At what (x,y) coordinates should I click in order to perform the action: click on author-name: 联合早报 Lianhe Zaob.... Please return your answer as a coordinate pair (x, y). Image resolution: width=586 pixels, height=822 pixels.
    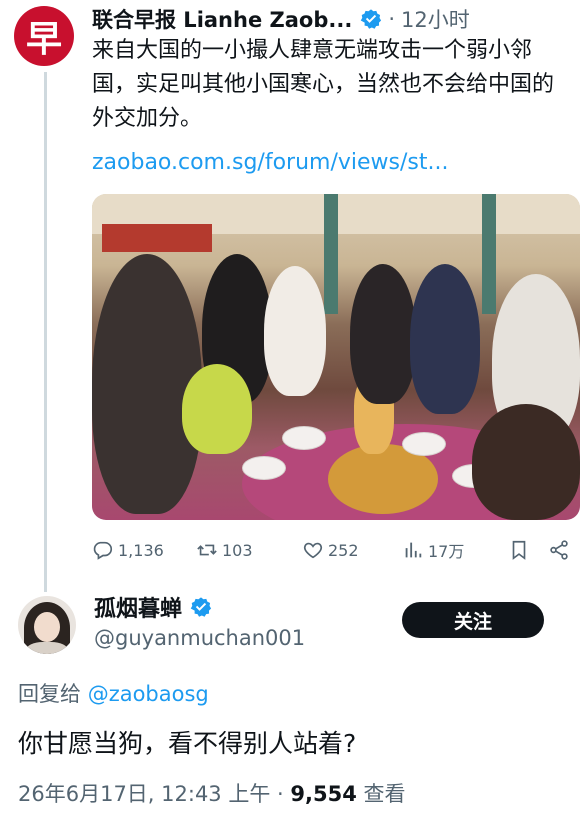
    Looking at the image, I should click on (222, 19).